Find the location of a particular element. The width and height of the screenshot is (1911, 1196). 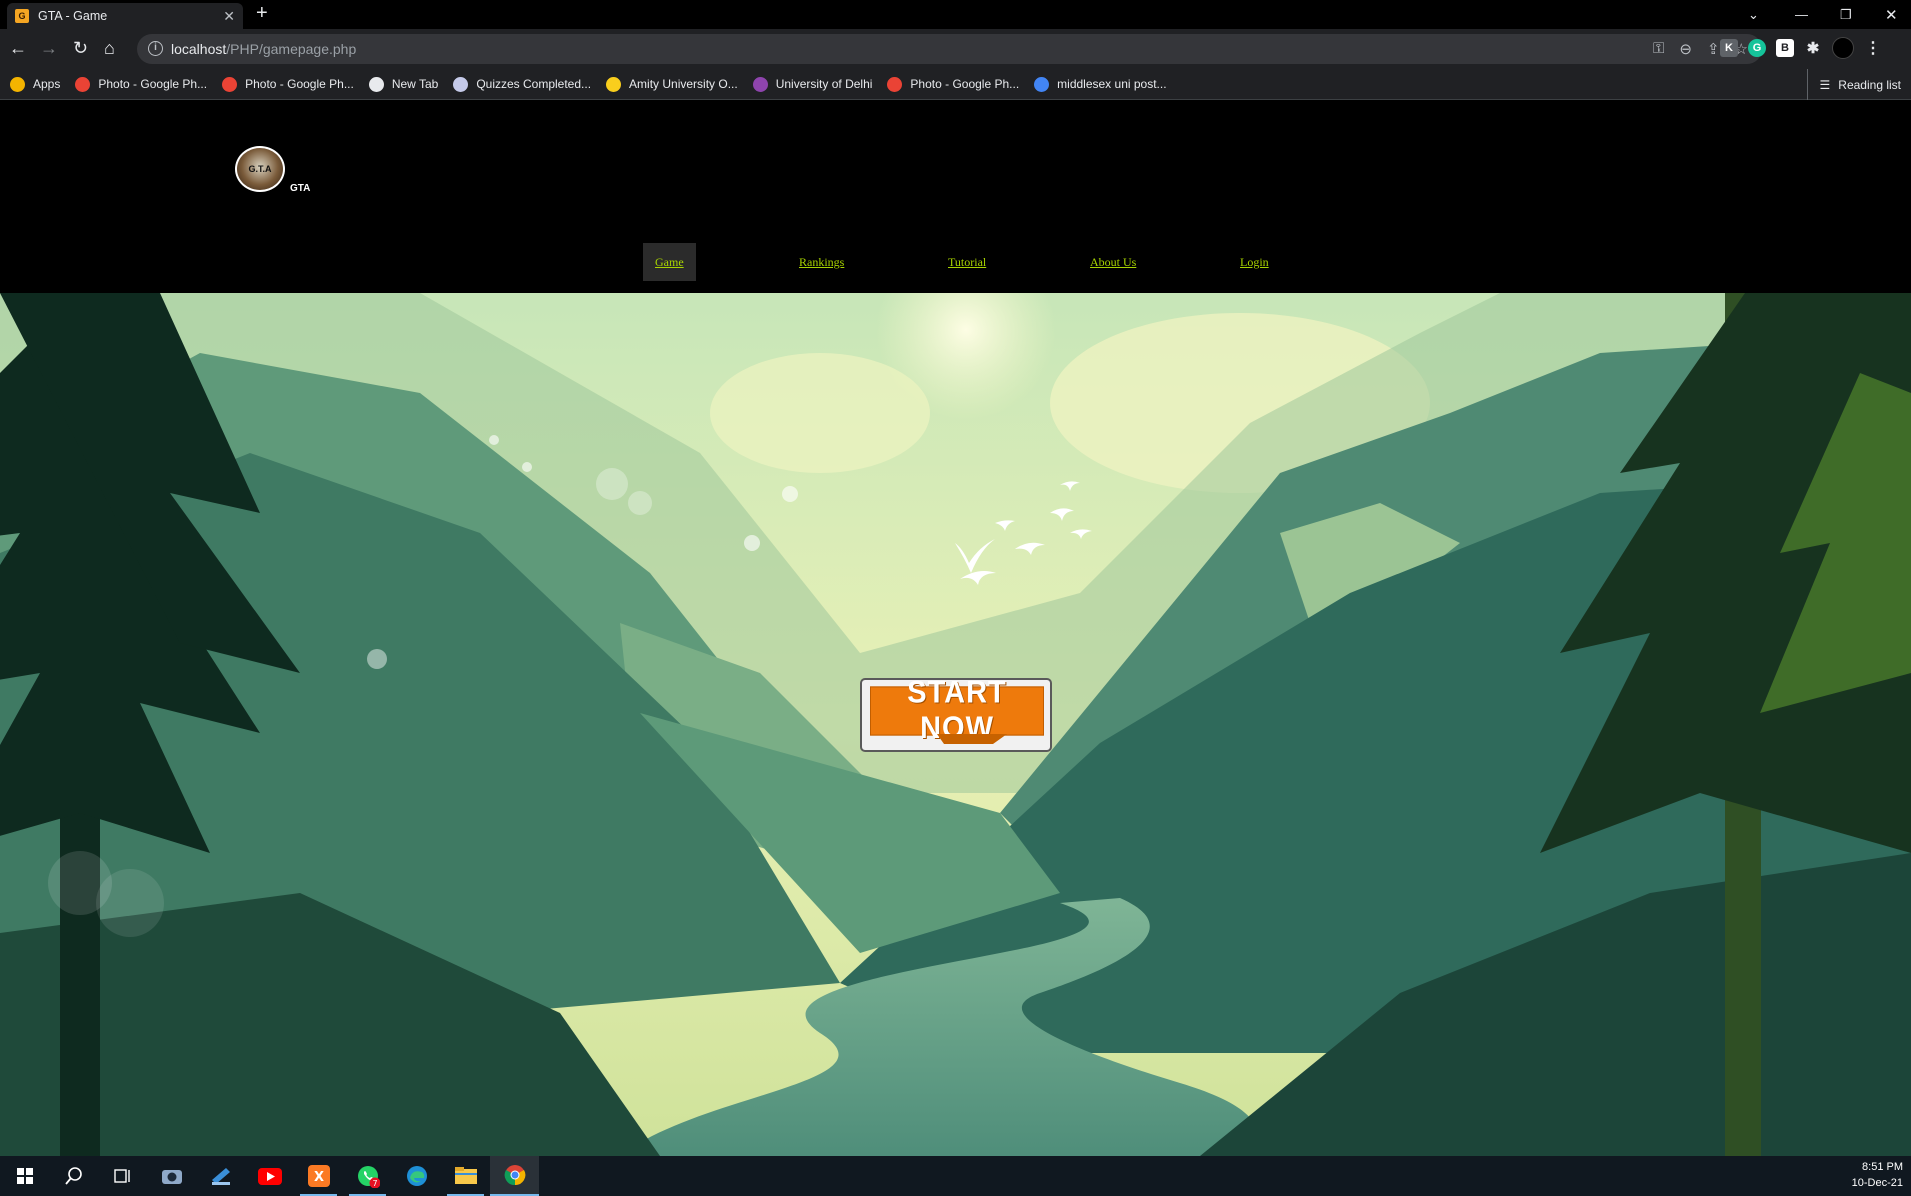

windows-taskbar: X 7 8:51 PM 10-Dec-21 is located at coordinates (955, 1176).